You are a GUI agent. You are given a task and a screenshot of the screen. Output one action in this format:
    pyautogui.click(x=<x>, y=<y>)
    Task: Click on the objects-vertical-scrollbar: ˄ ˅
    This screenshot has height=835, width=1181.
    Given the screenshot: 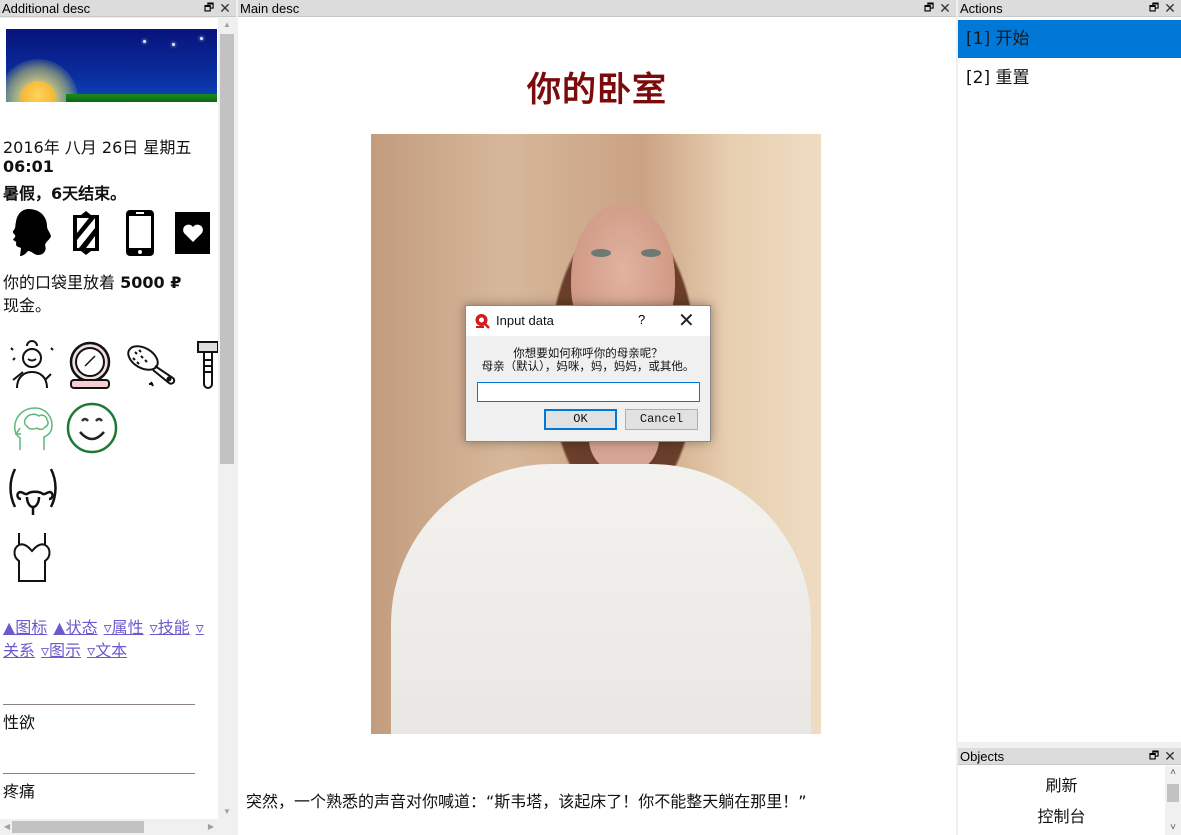 What is the action you would take?
    pyautogui.click(x=1173, y=800)
    